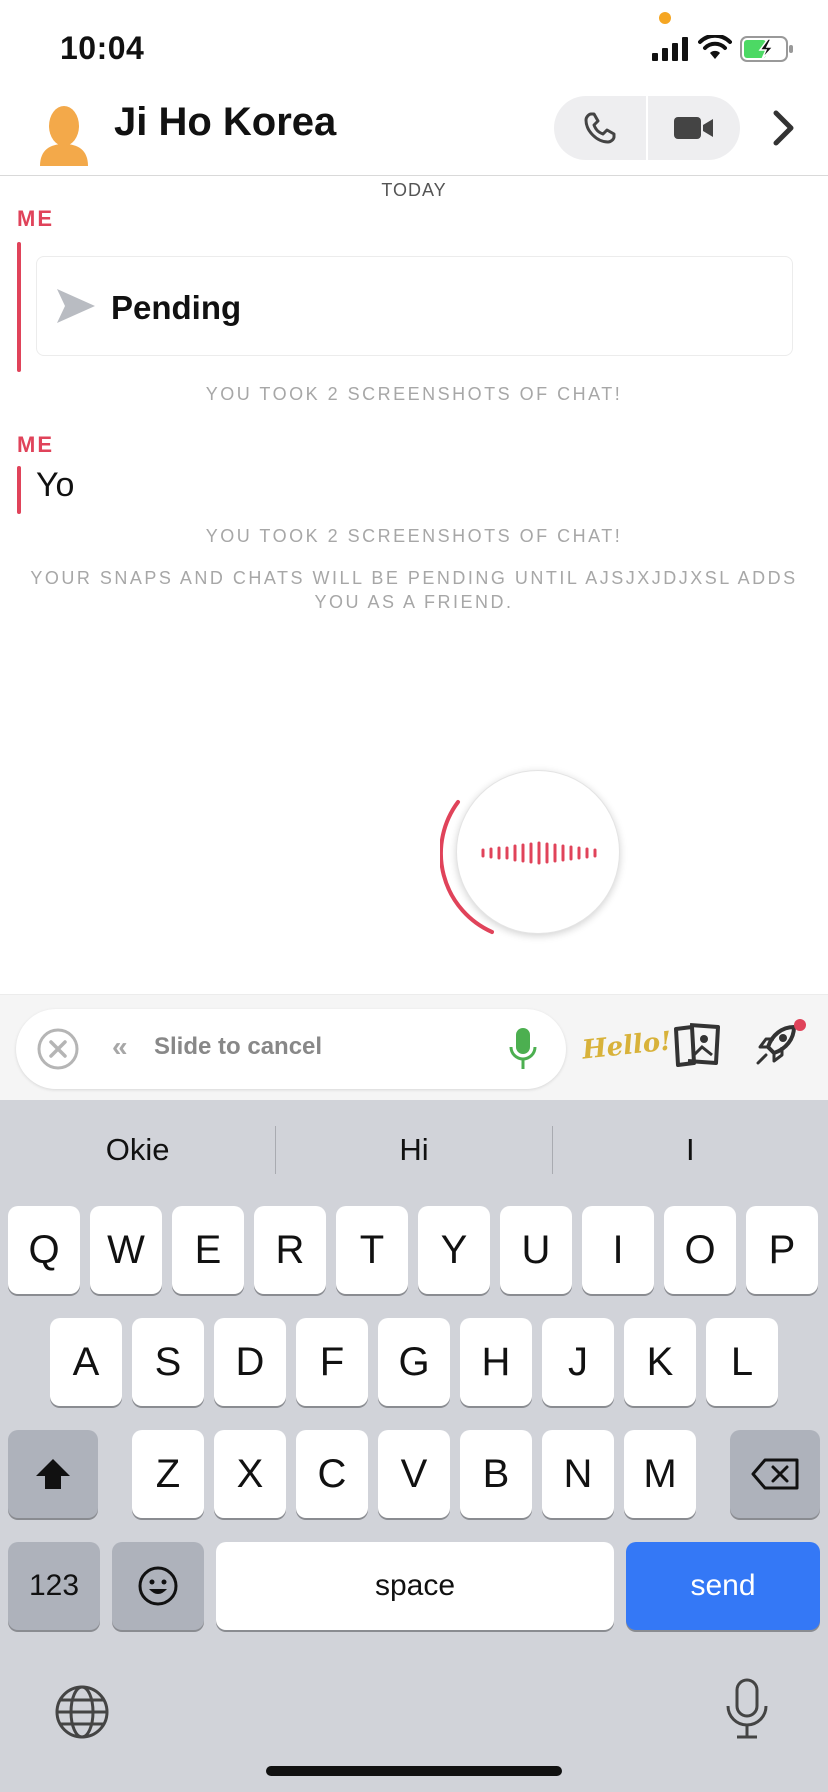  I want to click on cellular-signal-icon, so click(670, 49).